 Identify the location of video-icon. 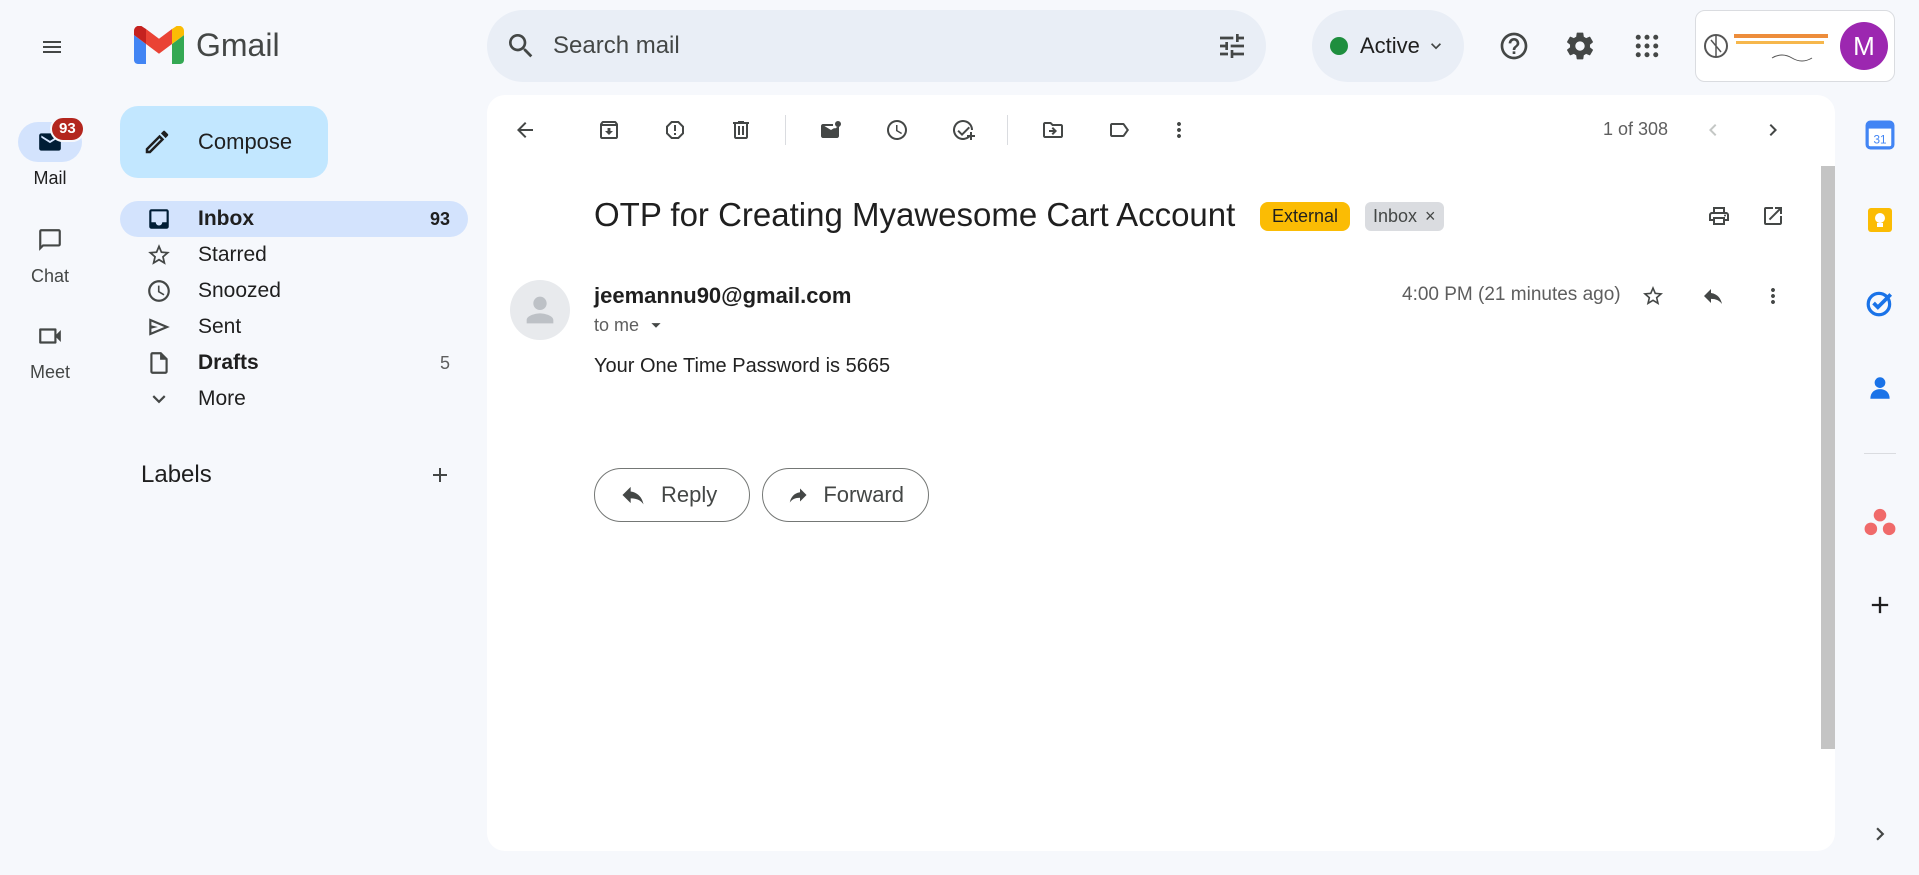
(50, 336).